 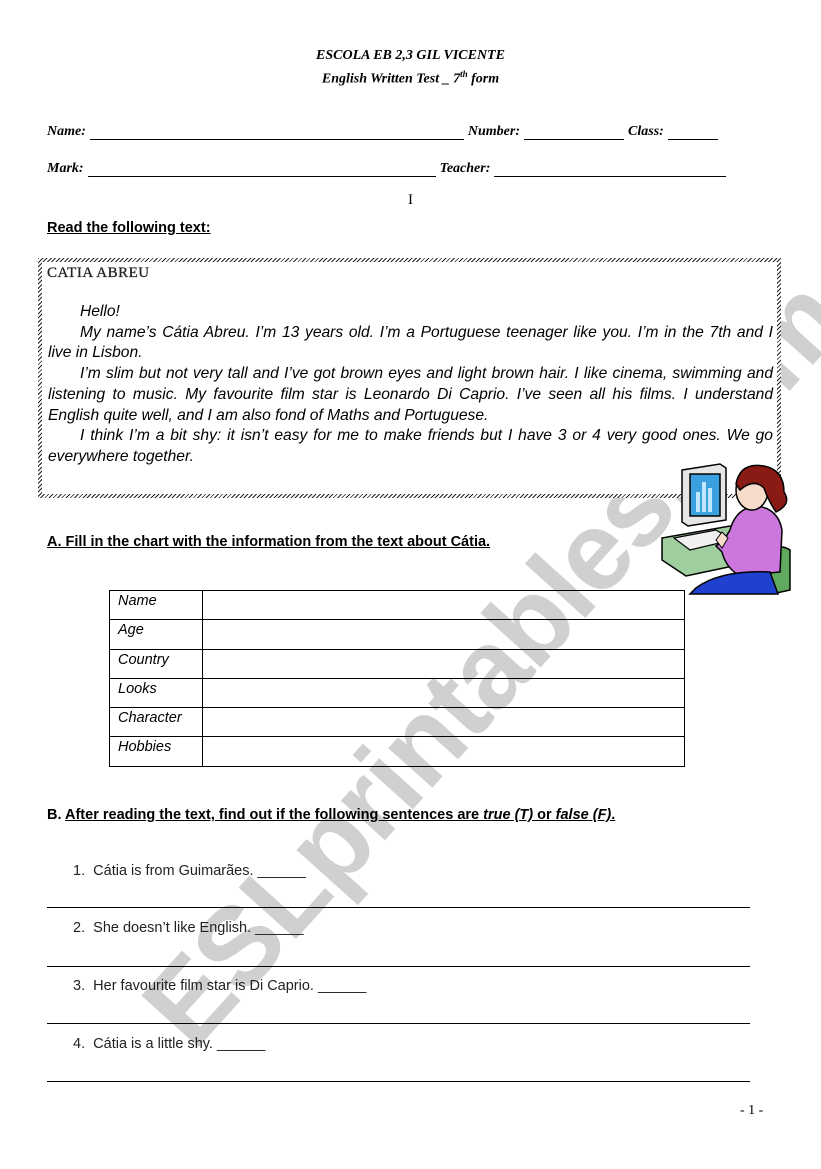 I want to click on text-box-title: CATIA ABREU, so click(x=98, y=273).